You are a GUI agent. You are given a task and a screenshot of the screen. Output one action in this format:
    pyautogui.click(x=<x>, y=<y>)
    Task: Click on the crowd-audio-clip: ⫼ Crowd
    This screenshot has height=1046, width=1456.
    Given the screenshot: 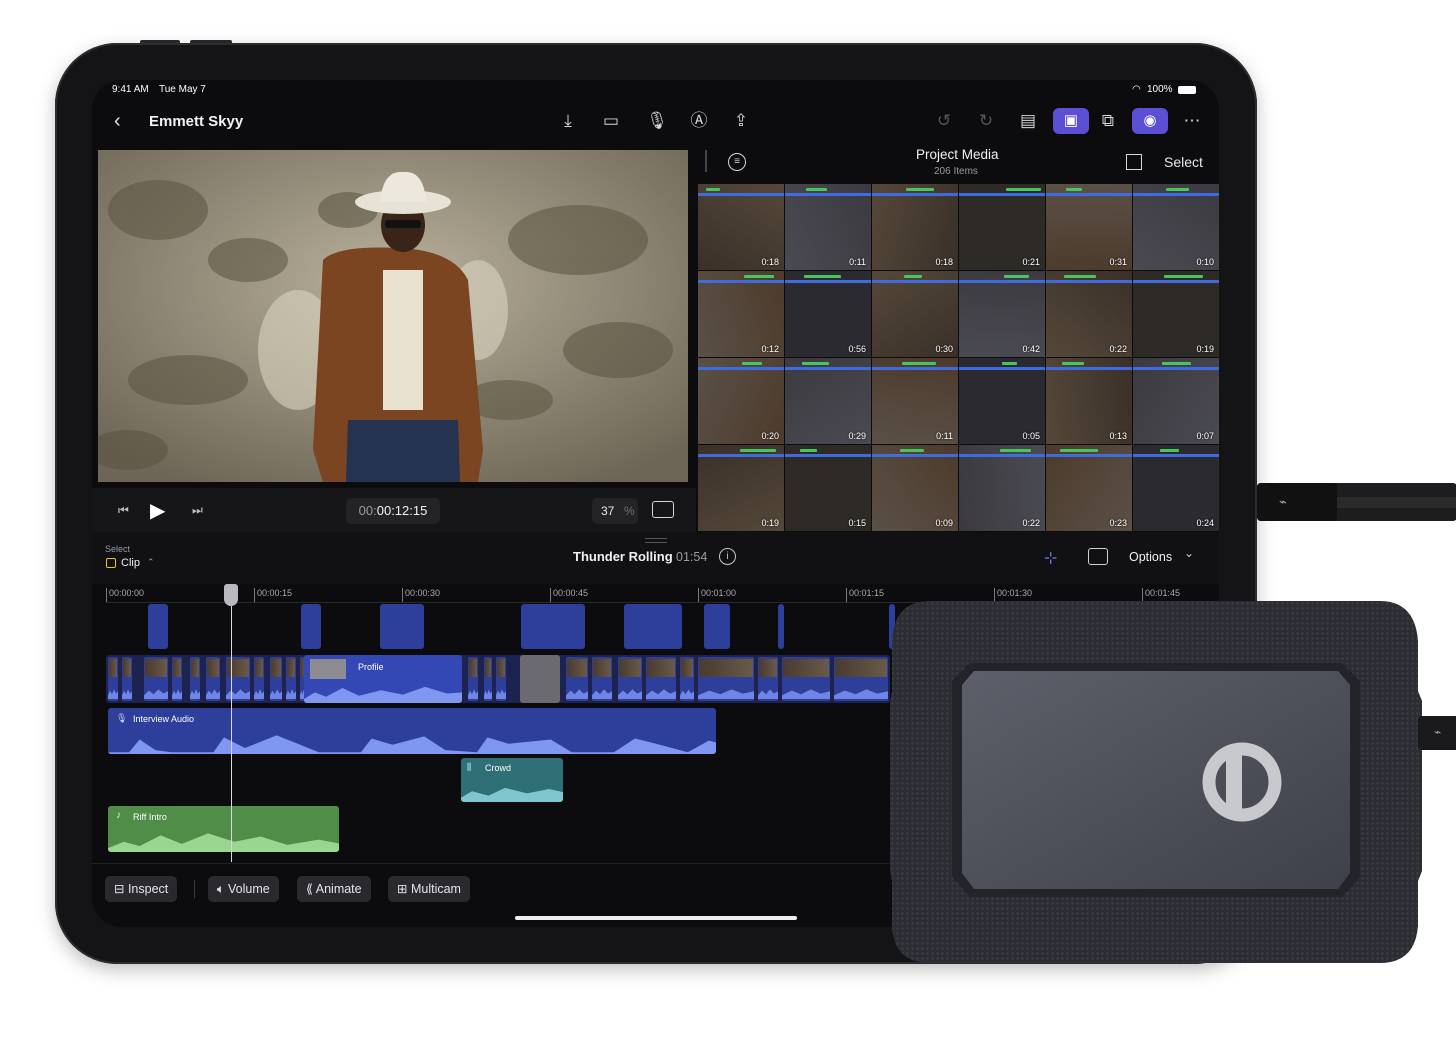 What is the action you would take?
    pyautogui.click(x=512, y=780)
    